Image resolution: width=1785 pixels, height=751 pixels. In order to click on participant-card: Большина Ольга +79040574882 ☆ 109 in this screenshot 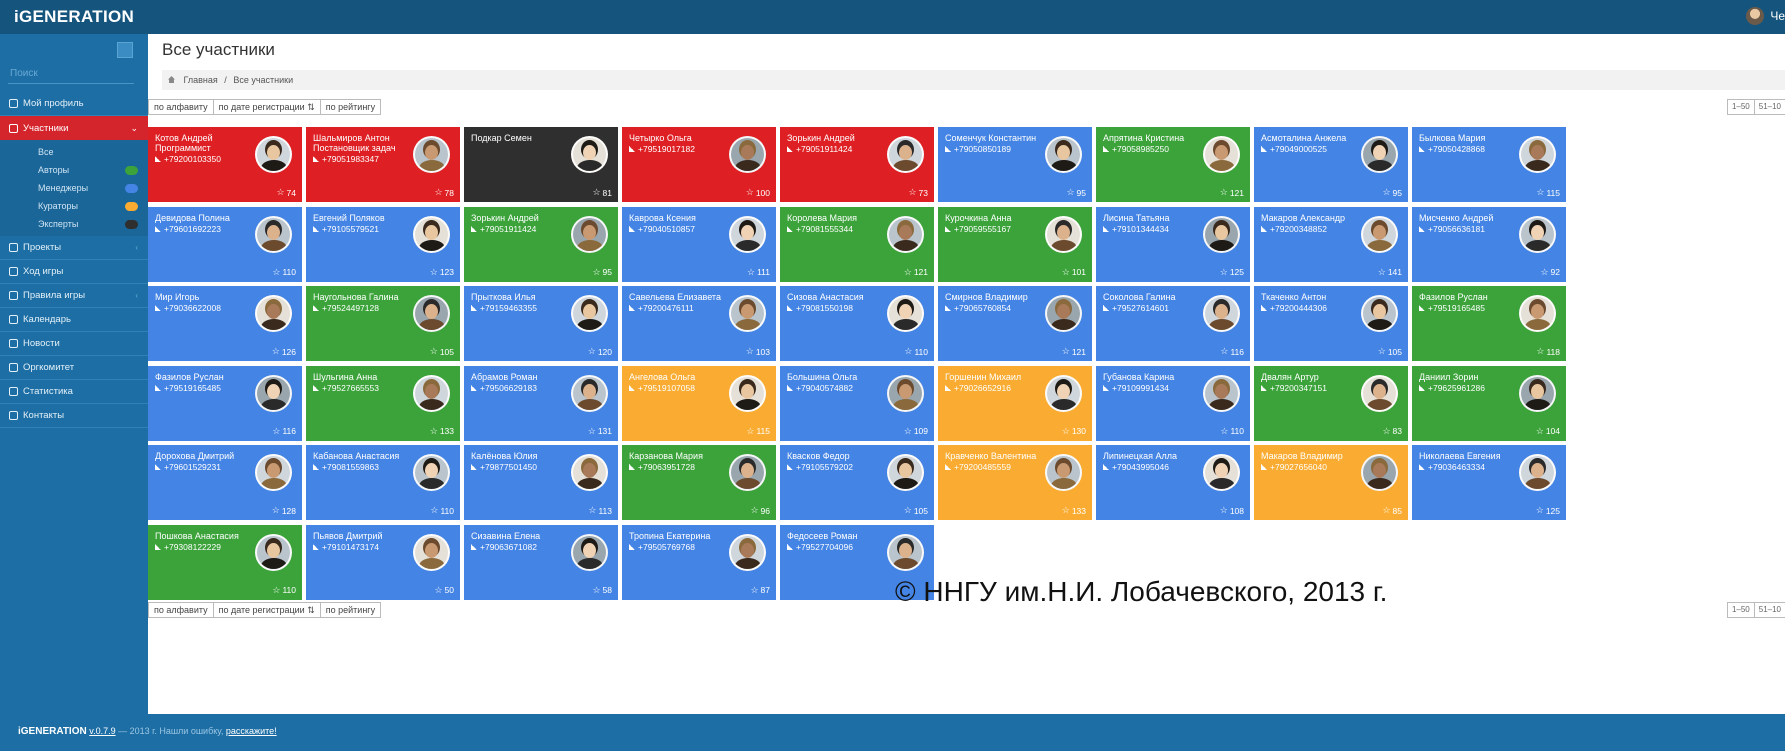, I will do `click(857, 403)`.